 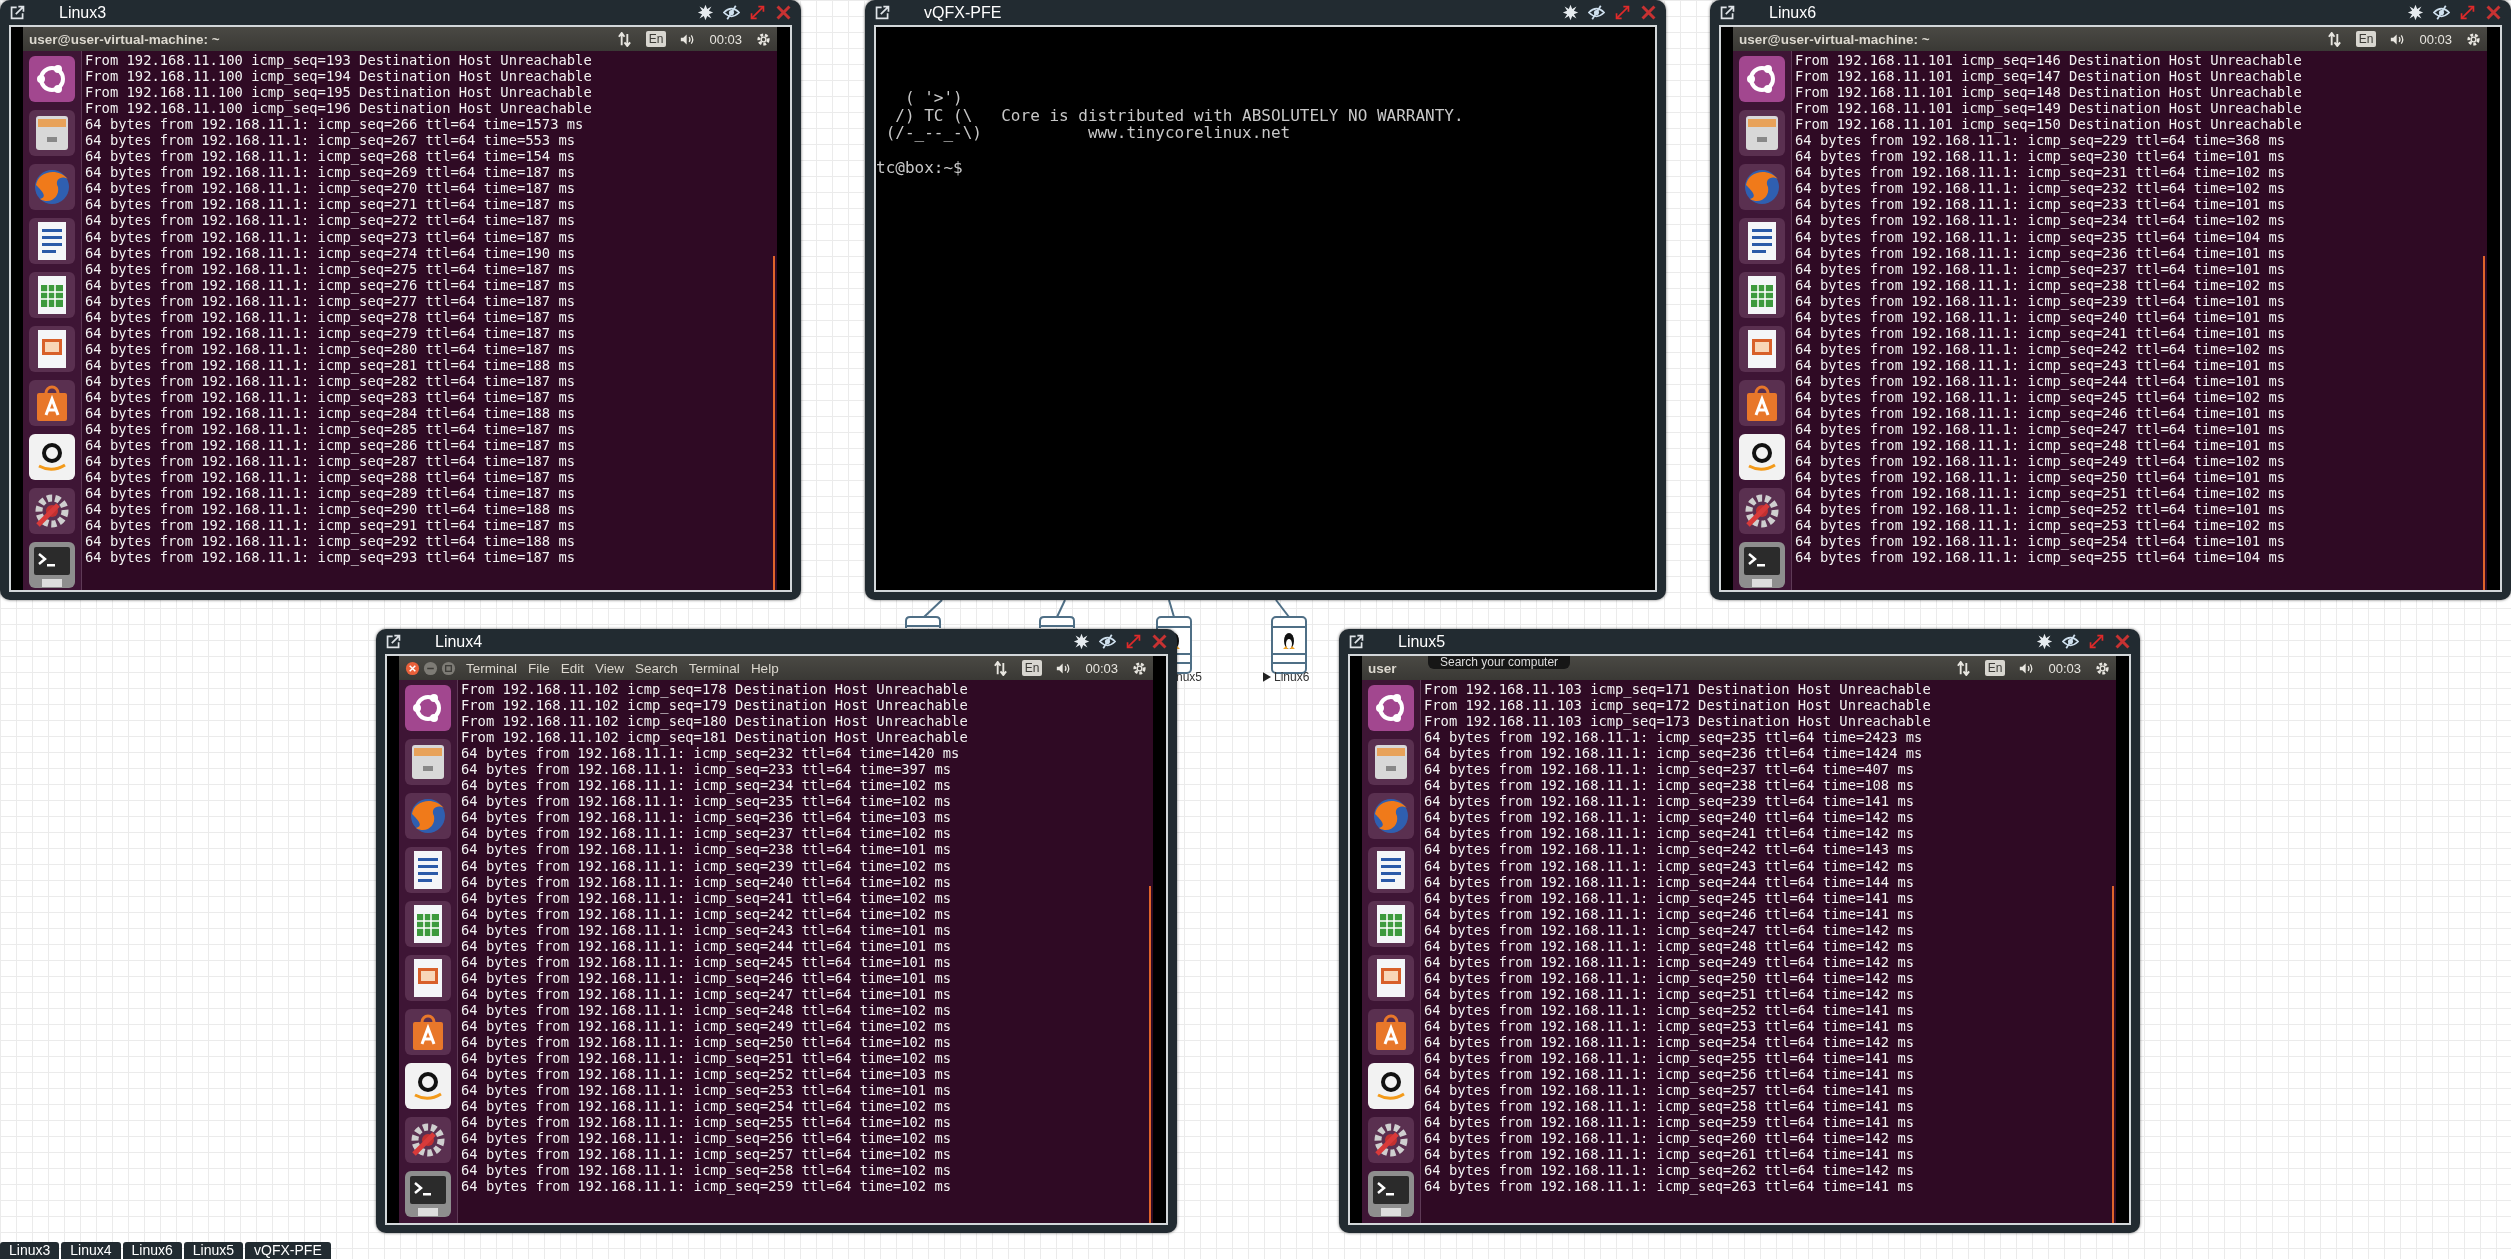 What do you see at coordinates (539, 668) in the screenshot?
I see `menu-item: File` at bounding box center [539, 668].